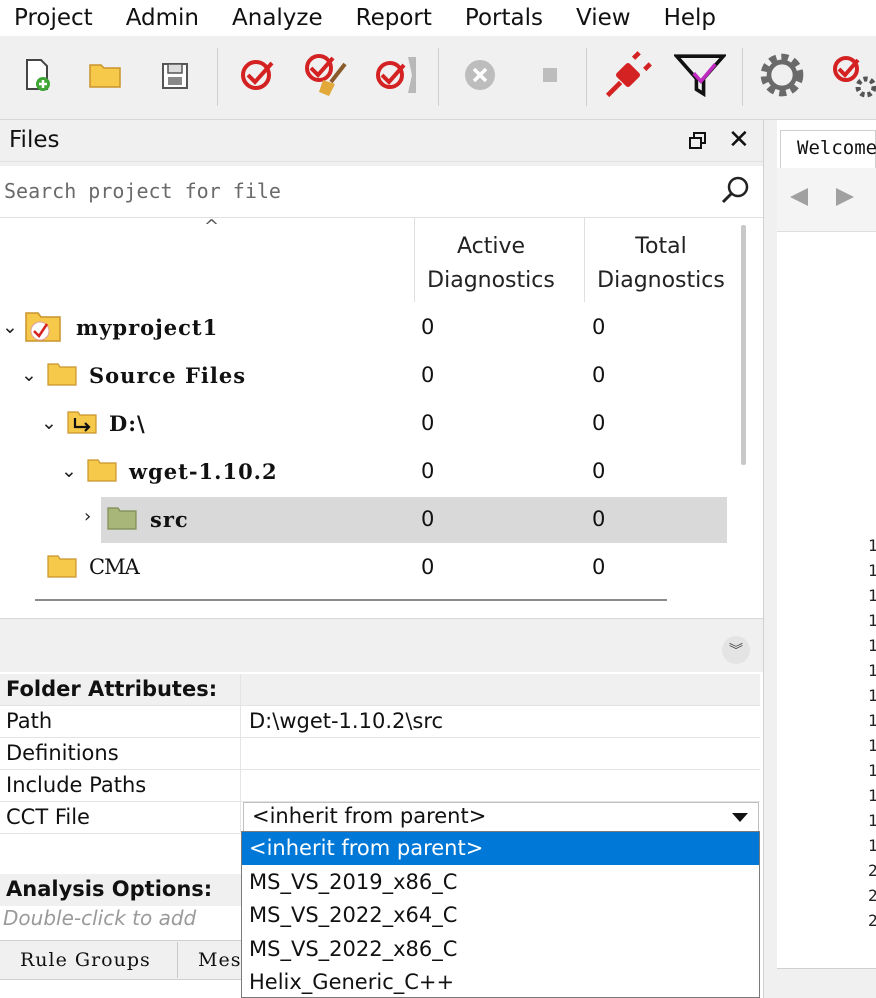 The height and width of the screenshot is (998, 876). Describe the element at coordinates (603, 18) in the screenshot. I see `menu-view: View` at that location.